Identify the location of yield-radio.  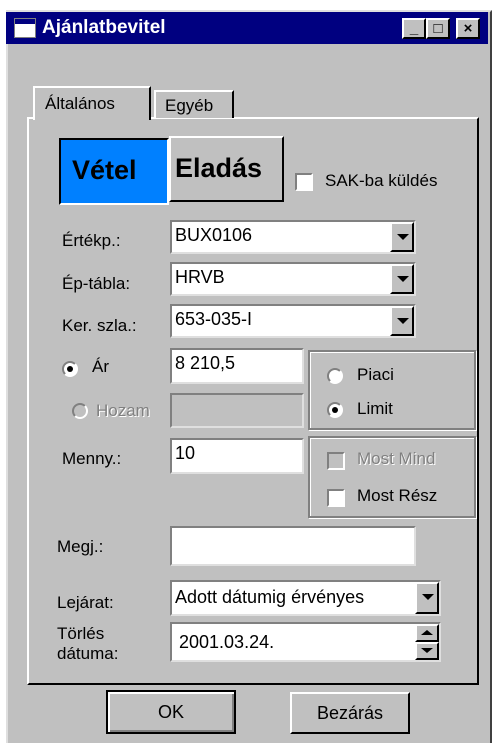
(80, 411).